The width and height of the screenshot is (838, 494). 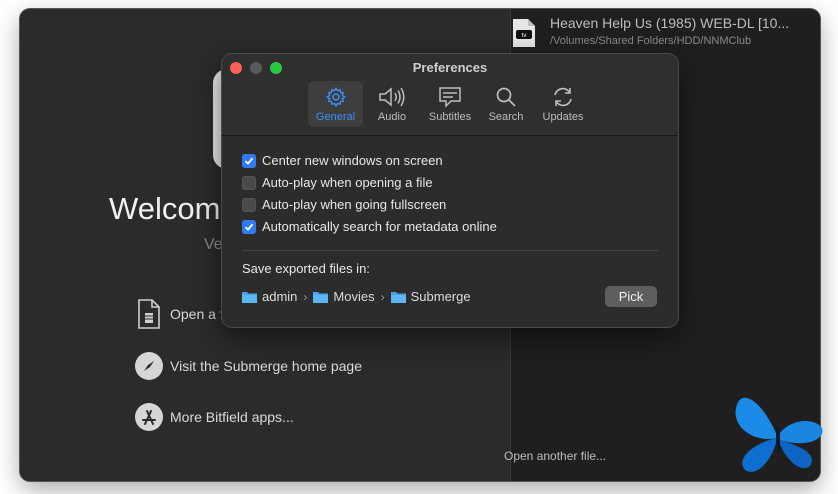 What do you see at coordinates (335, 97) in the screenshot?
I see `gear-icon` at bounding box center [335, 97].